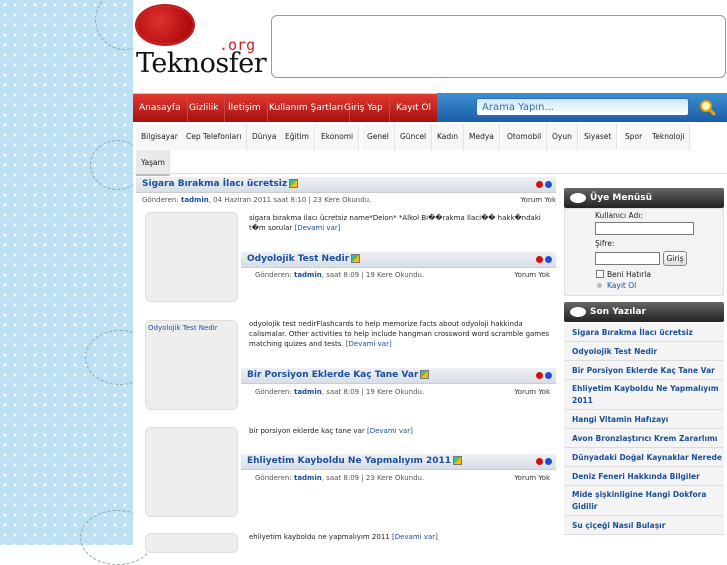 The width and height of the screenshot is (727, 565). What do you see at coordinates (364, 108) in the screenshot?
I see `nav-login: Giriş Yap` at bounding box center [364, 108].